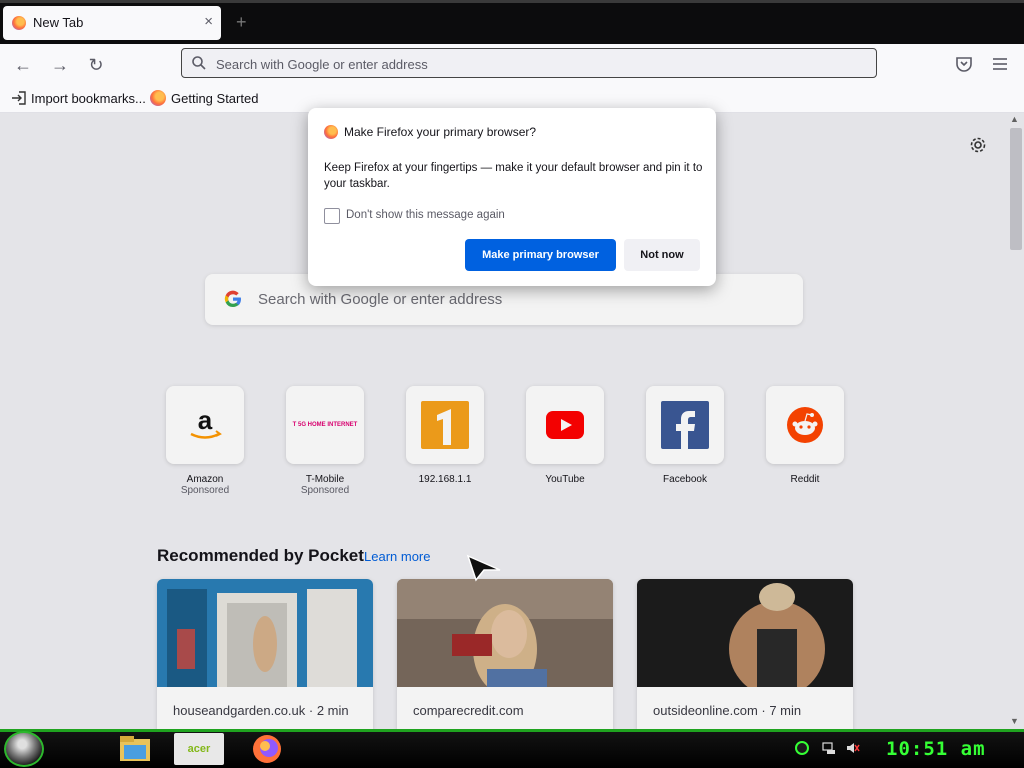  Describe the element at coordinates (23, 65) in the screenshot. I see `back-icon: ←` at that location.